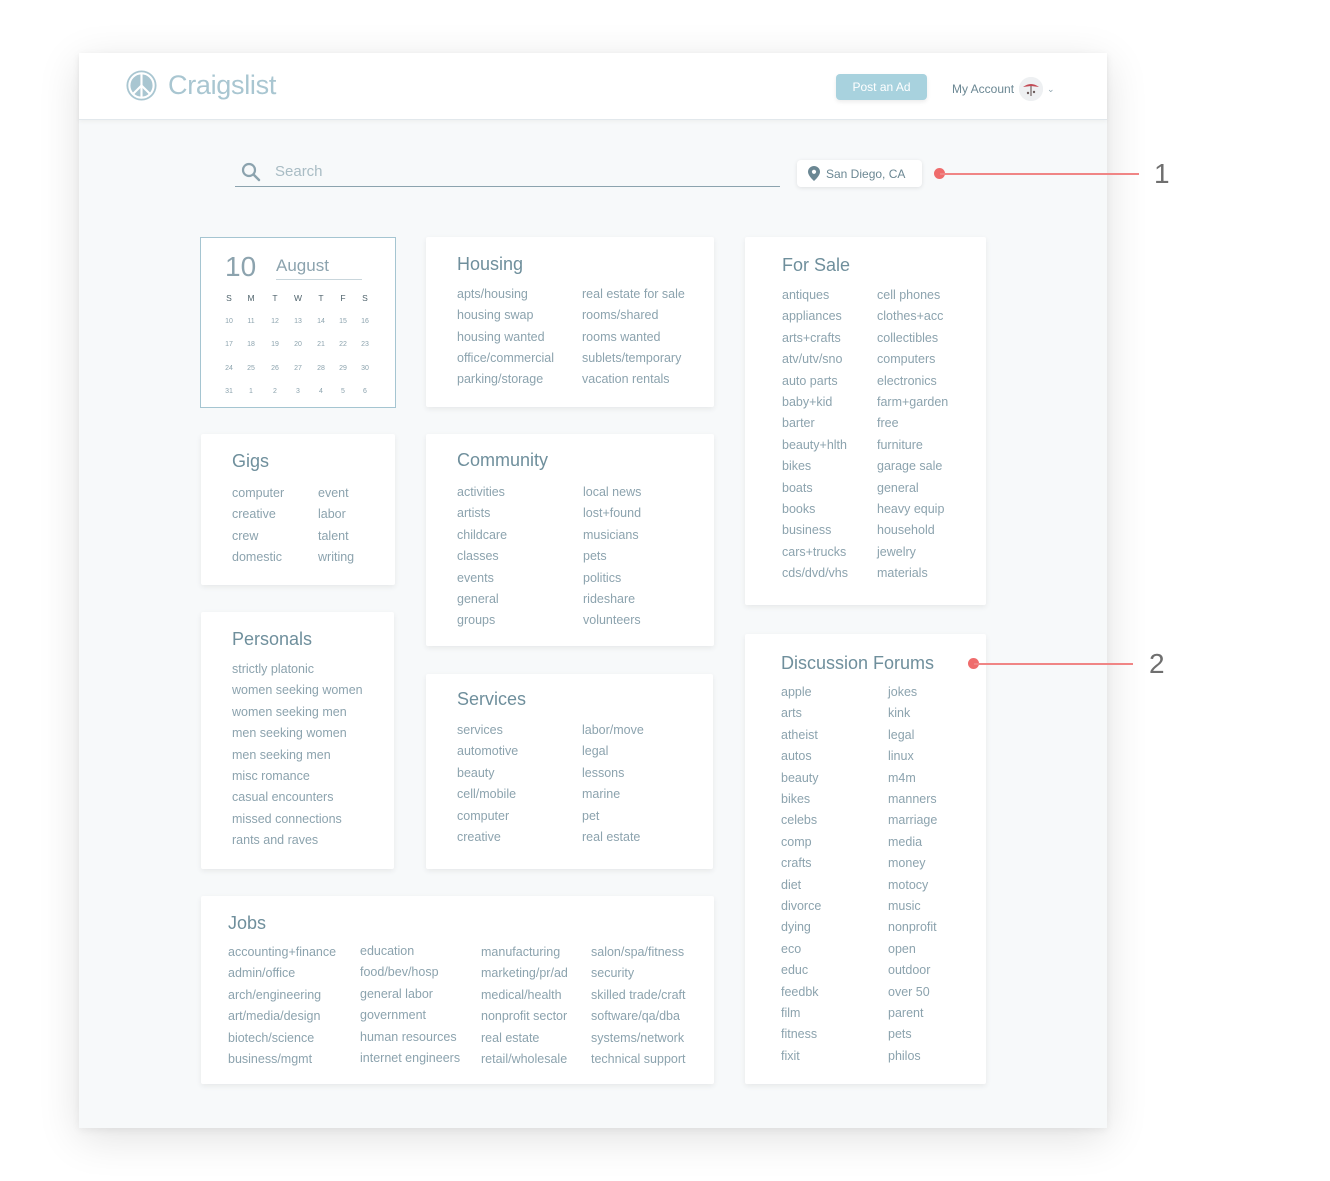  Describe the element at coordinates (909, 466) in the screenshot. I see `for-sale-link: garage sale` at that location.